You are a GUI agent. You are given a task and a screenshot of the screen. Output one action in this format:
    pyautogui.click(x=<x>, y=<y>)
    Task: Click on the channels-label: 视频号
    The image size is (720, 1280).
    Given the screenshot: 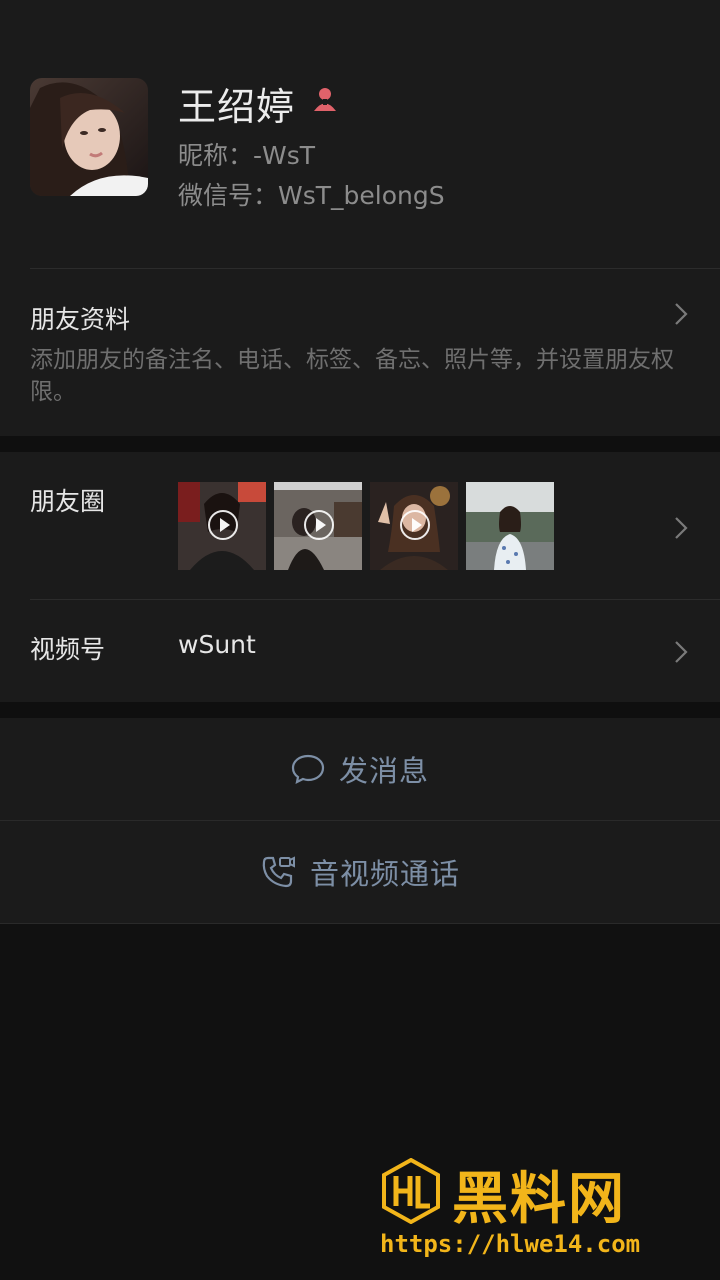 What is the action you would take?
    pyautogui.click(x=68, y=649)
    